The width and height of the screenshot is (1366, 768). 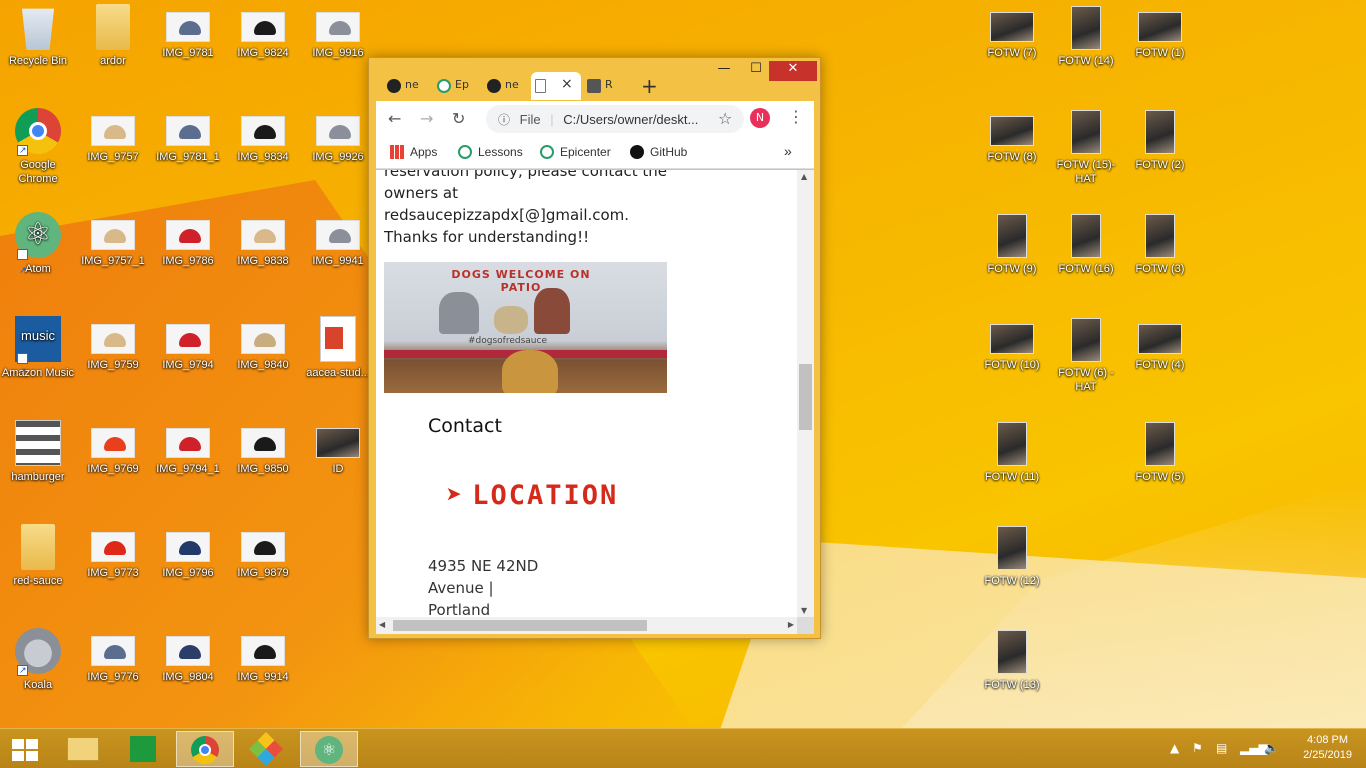 I want to click on desktop-icon: FOTW (7), so click(x=1012, y=32).